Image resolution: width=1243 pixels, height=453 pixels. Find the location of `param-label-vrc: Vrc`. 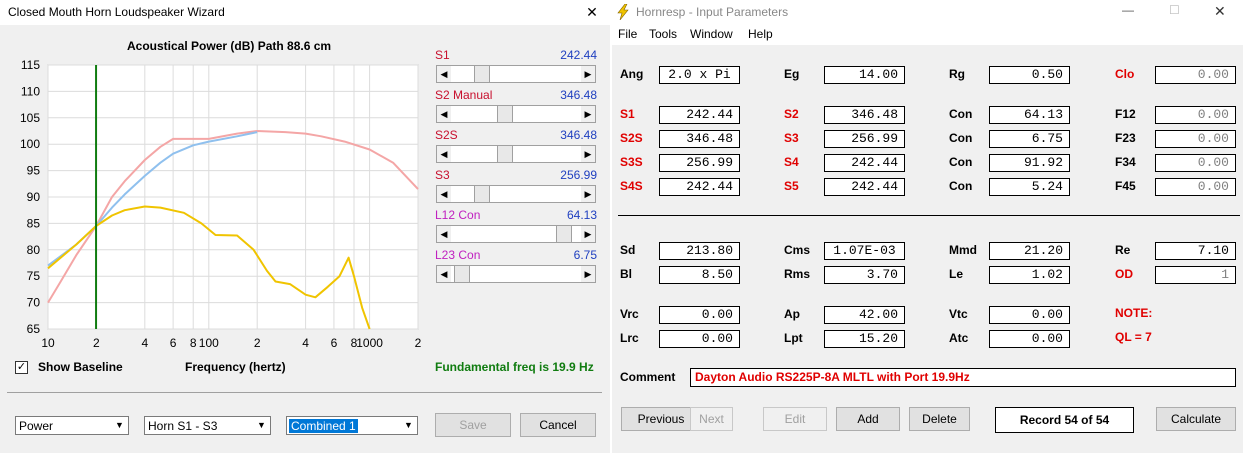

param-label-vrc: Vrc is located at coordinates (629, 314).